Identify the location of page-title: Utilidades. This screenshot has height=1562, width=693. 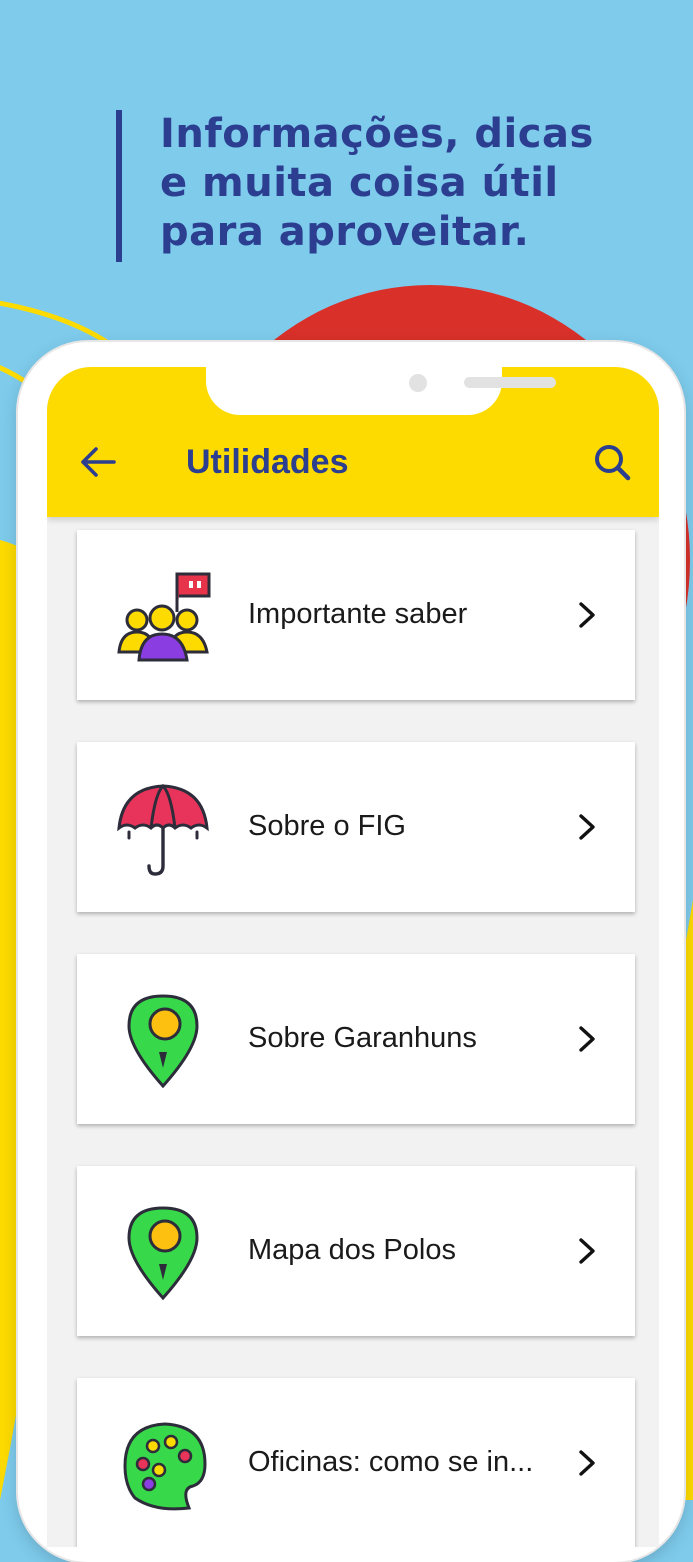
(267, 462).